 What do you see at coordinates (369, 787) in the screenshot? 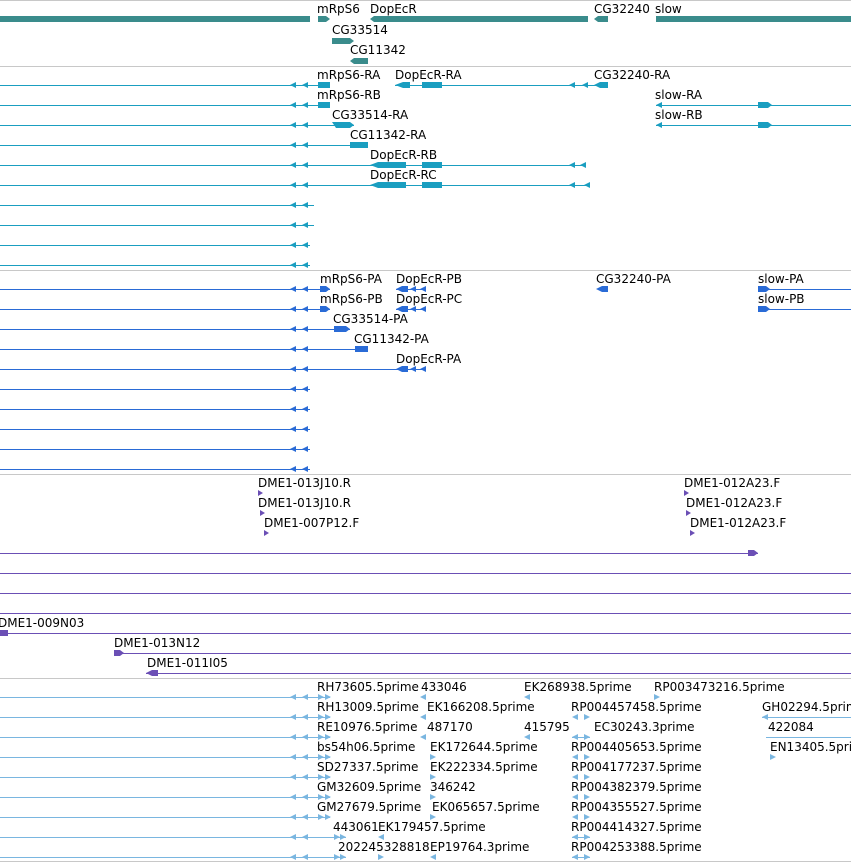
I see `est-label: GM32609.5prime` at bounding box center [369, 787].